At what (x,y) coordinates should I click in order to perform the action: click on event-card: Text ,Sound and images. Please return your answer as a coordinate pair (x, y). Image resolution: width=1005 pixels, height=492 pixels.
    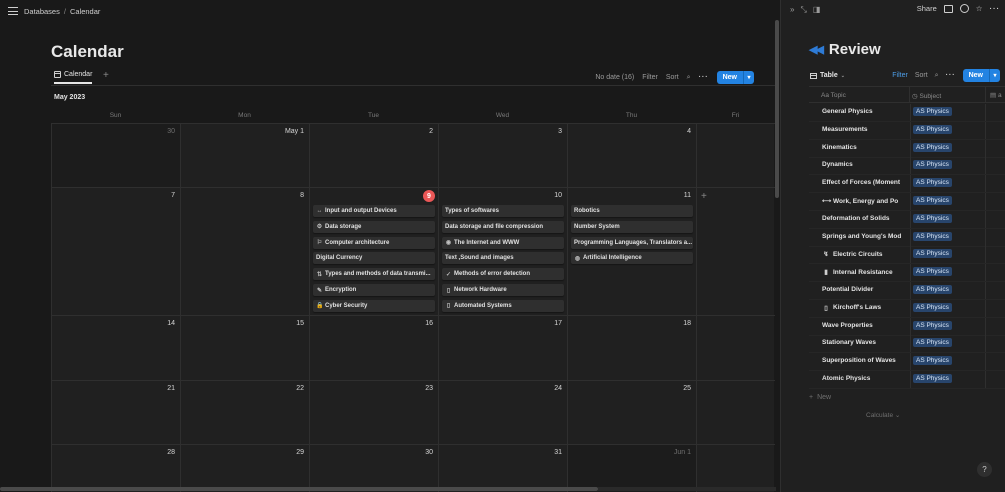
    Looking at the image, I should click on (503, 258).